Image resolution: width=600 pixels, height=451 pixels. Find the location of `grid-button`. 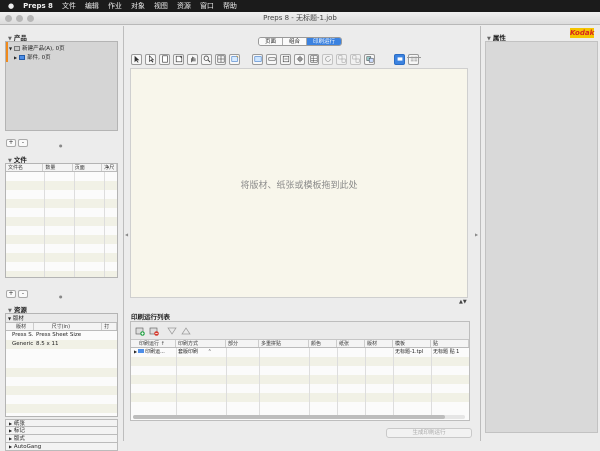

grid-button is located at coordinates (313, 59).